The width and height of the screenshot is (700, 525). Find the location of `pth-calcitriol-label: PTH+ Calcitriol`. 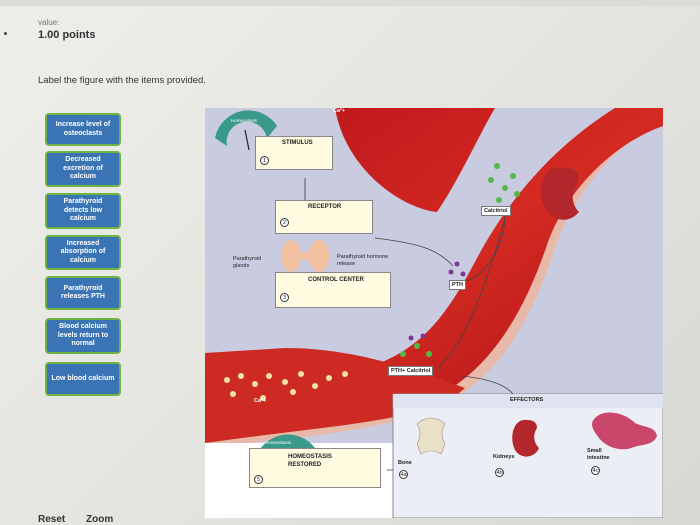

pth-calcitriol-label: PTH+ Calcitriol is located at coordinates (411, 371).